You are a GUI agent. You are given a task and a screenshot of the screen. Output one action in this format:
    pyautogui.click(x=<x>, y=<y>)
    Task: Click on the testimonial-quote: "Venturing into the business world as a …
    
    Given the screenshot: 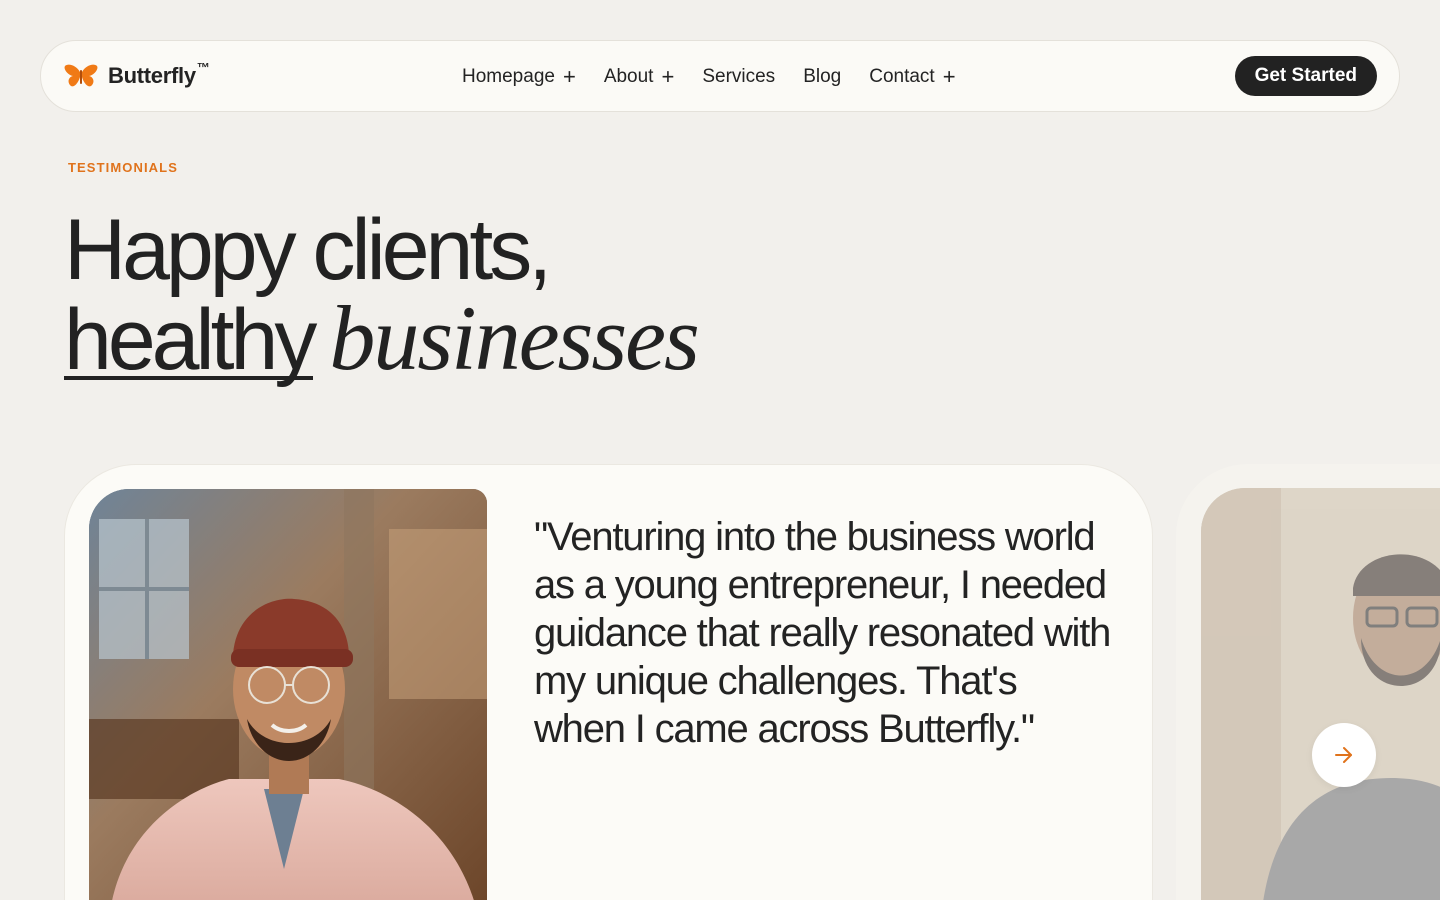 What is the action you would take?
    pyautogui.click(x=822, y=633)
    